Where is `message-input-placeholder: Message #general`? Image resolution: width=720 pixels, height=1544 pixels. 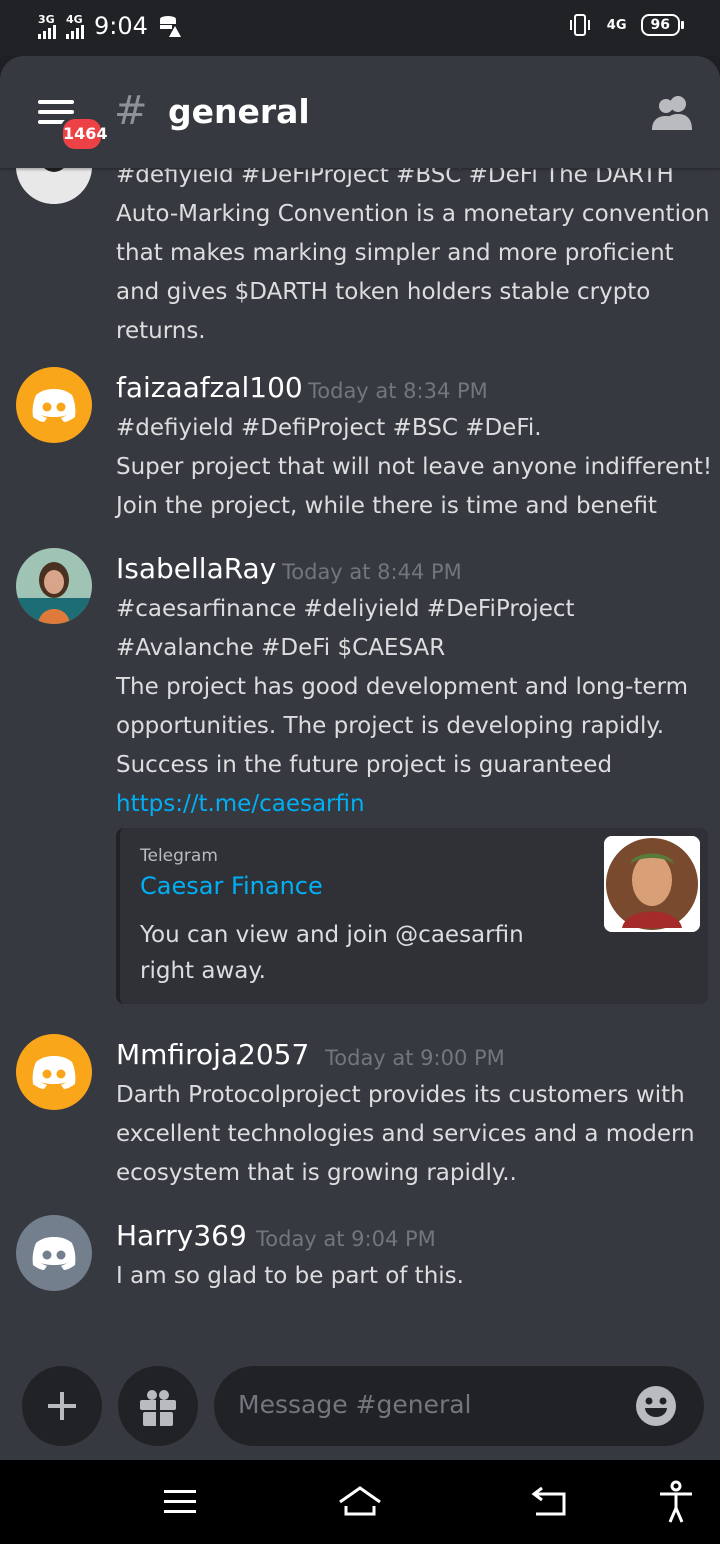 message-input-placeholder: Message #general is located at coordinates (355, 1404).